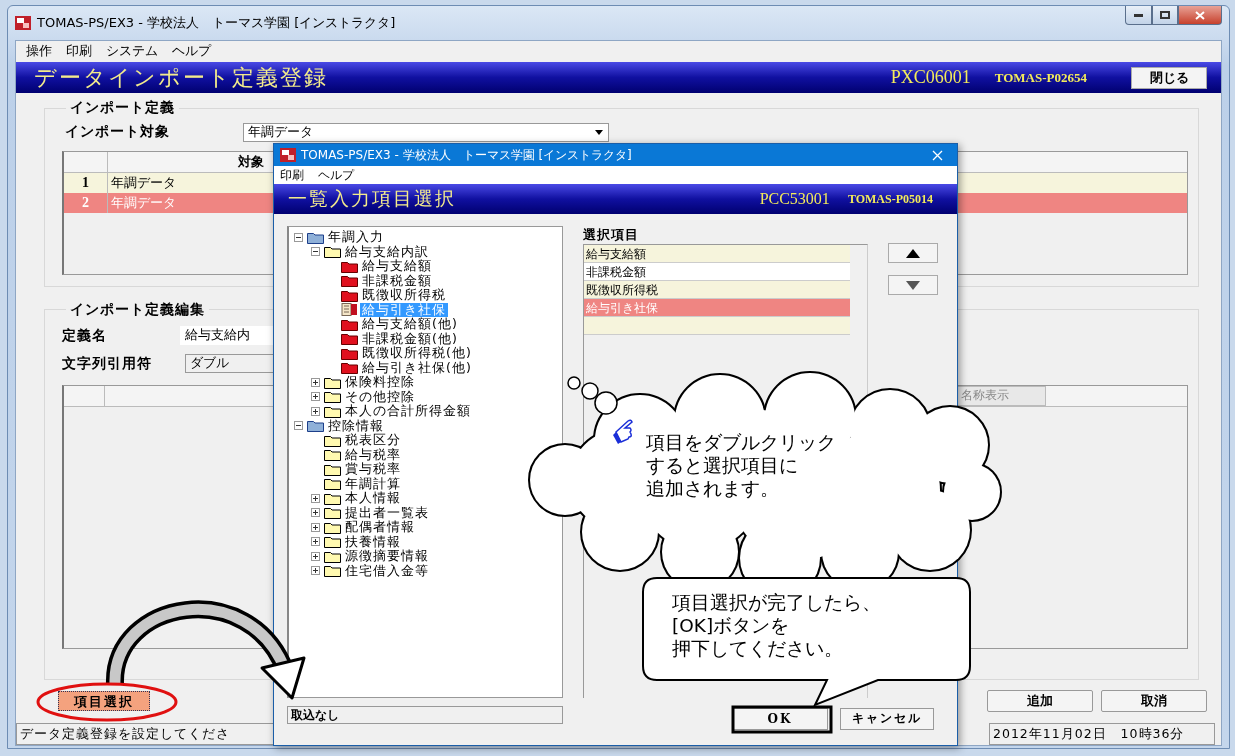 The width and height of the screenshot is (1235, 756). What do you see at coordinates (397, 280) in the screenshot?
I see `tree-item: 非課税金額` at bounding box center [397, 280].